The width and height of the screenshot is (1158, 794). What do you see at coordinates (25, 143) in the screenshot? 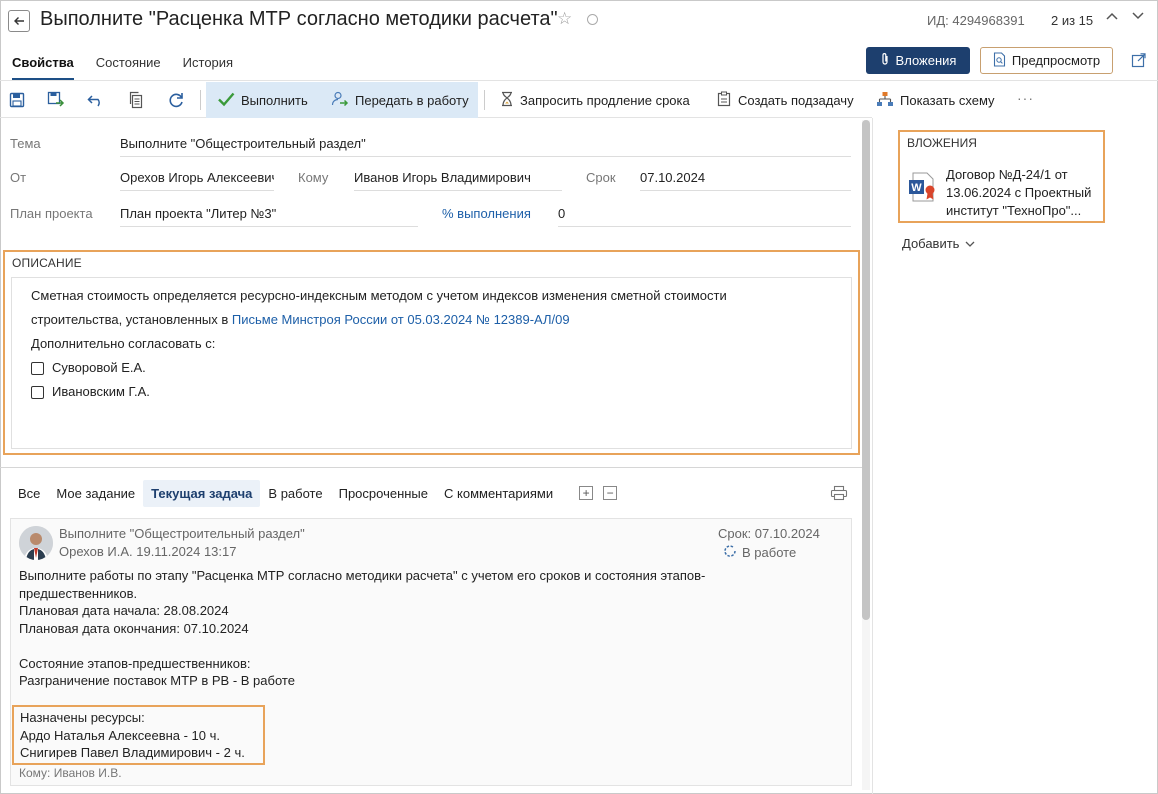
I see `subject-label: Тема` at bounding box center [25, 143].